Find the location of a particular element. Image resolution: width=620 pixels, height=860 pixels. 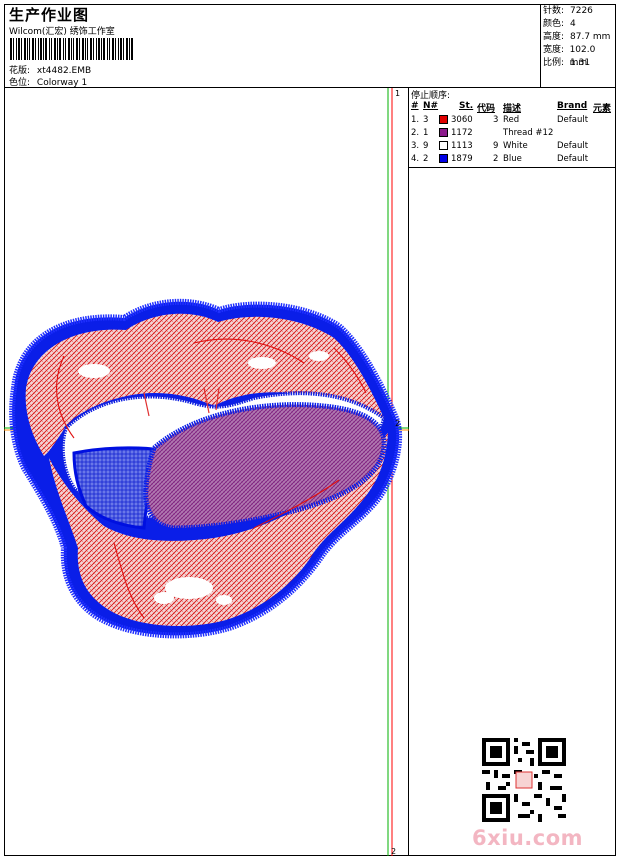

stat-height: 高度: 87.7 mm is located at coordinates (577, 37).